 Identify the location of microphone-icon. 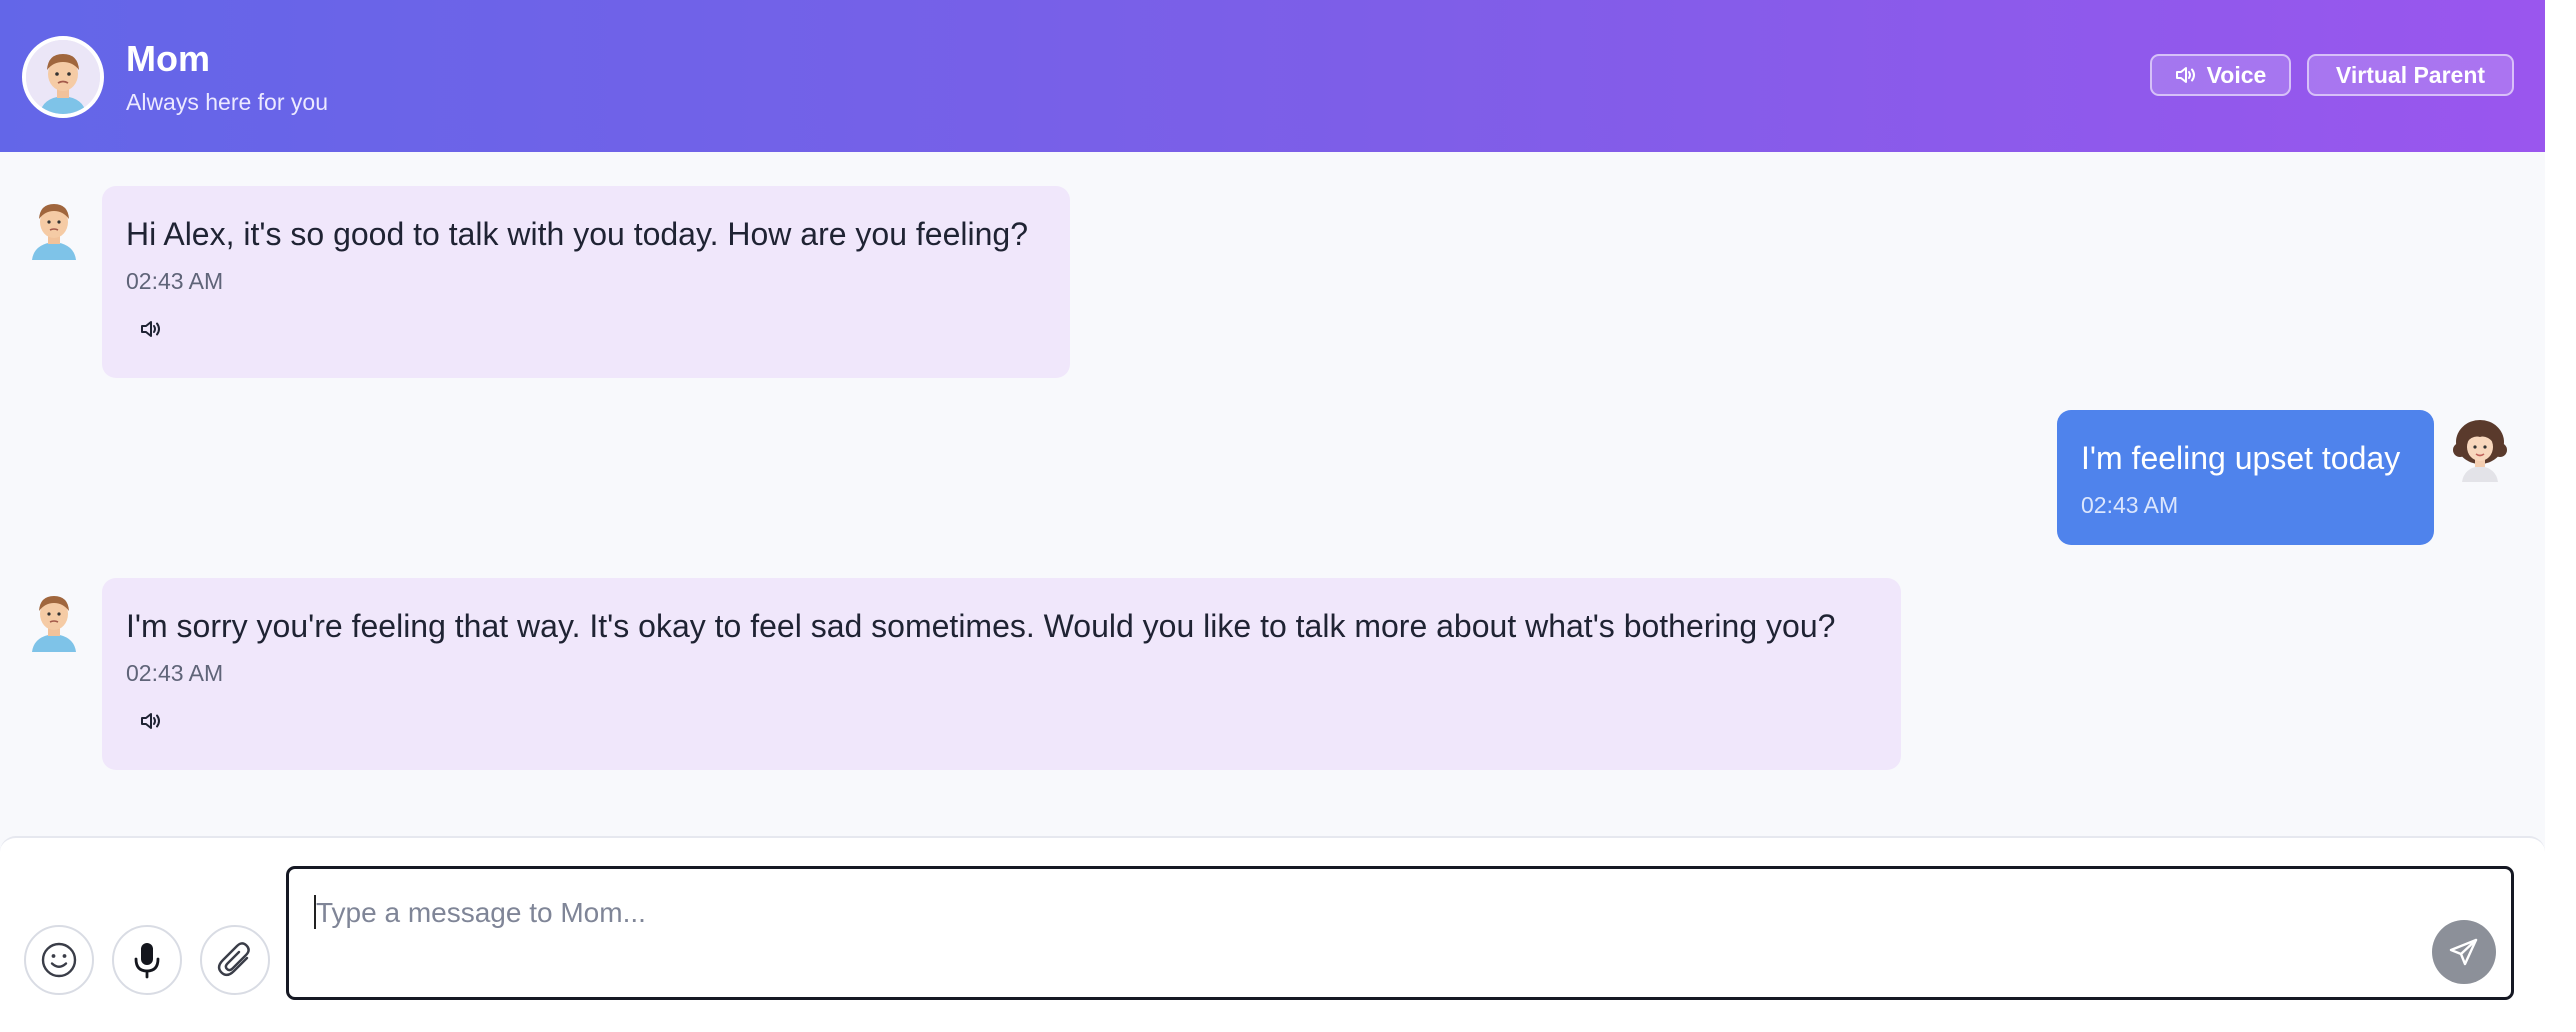
(147, 961).